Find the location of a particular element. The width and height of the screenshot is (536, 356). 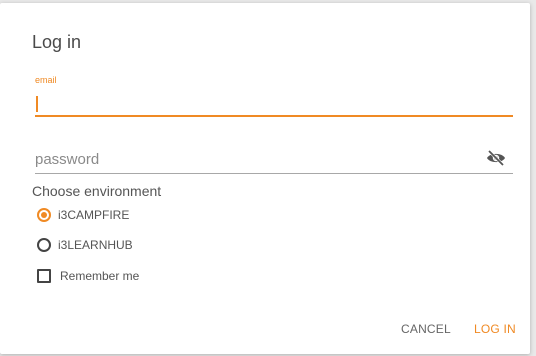

checkbox-icon is located at coordinates (44, 276).